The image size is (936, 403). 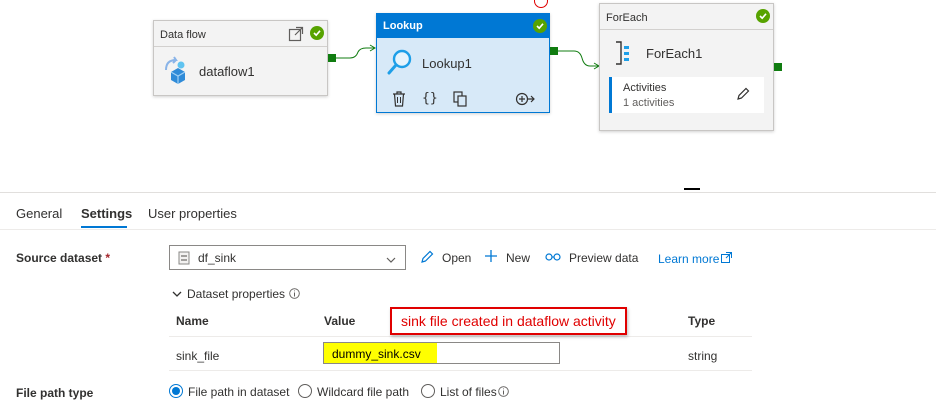 What do you see at coordinates (427, 256) in the screenshot?
I see `pencil-icon` at bounding box center [427, 256].